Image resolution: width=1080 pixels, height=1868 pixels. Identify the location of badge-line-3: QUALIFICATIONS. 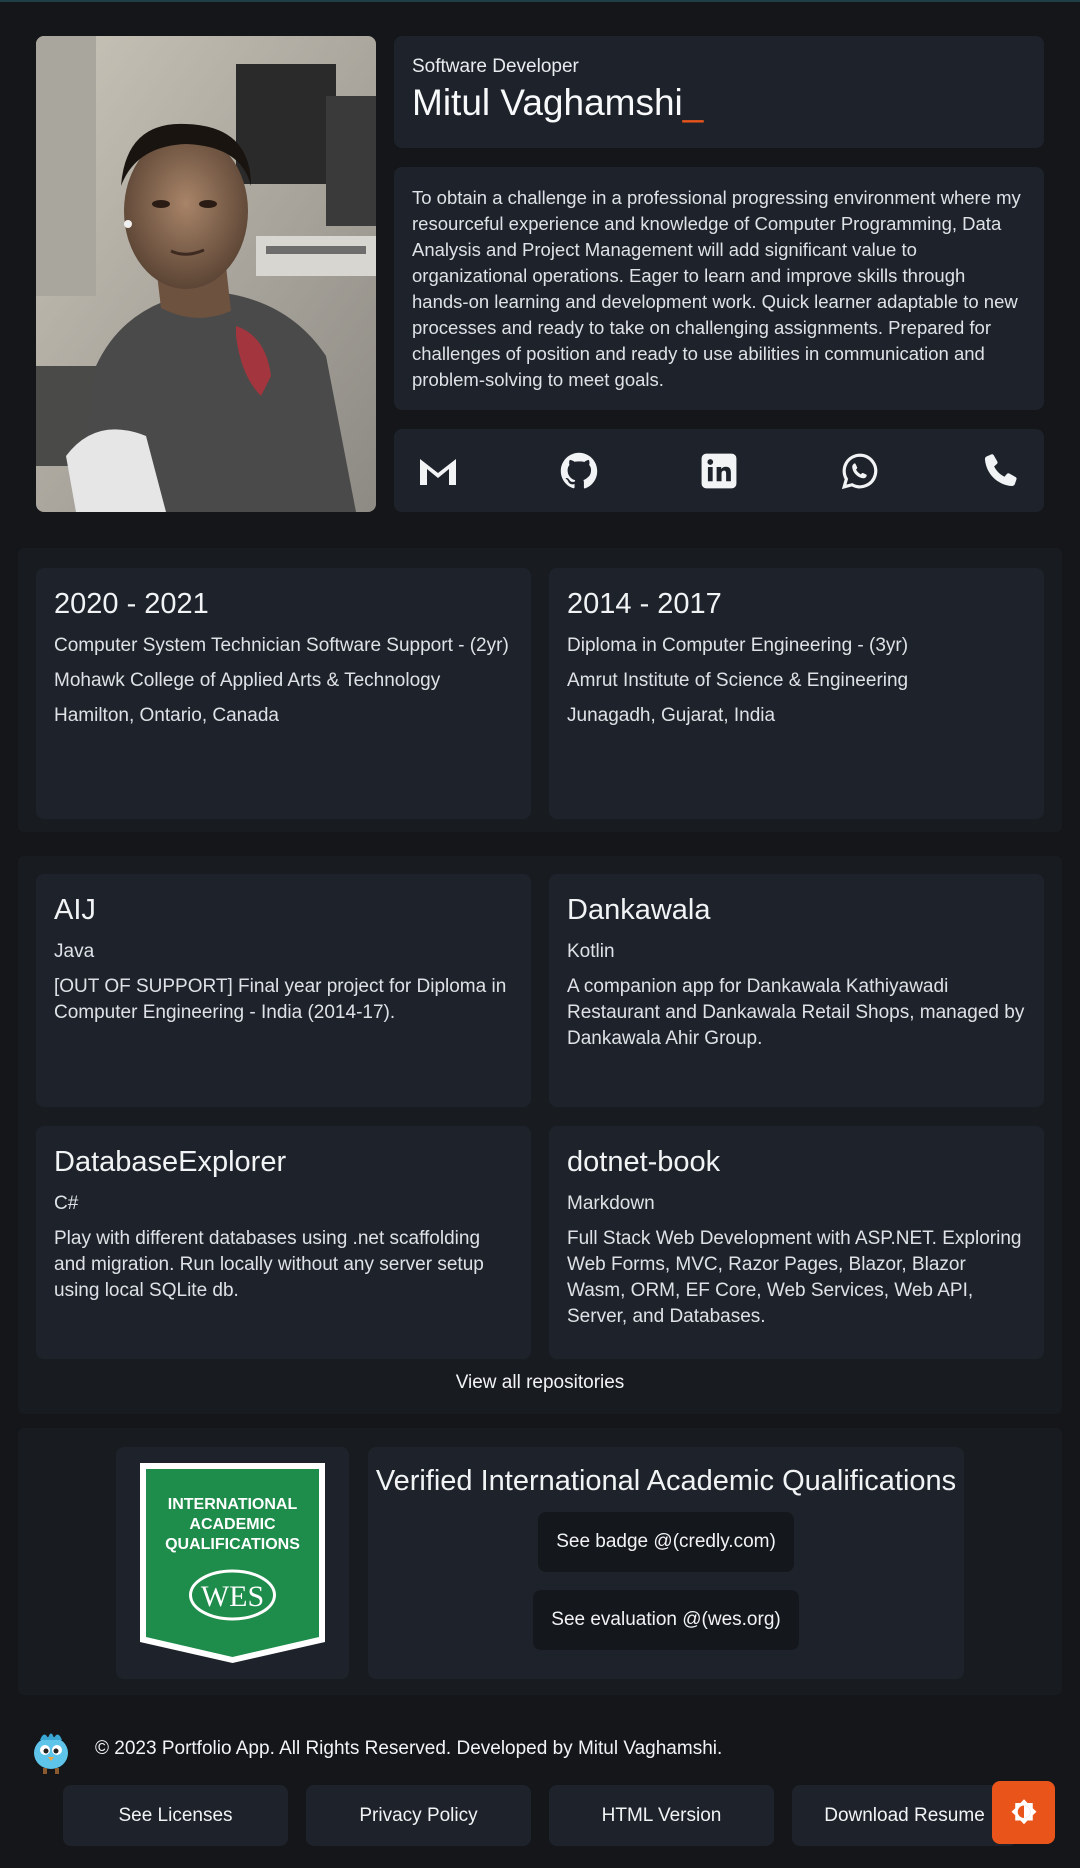
(232, 1544).